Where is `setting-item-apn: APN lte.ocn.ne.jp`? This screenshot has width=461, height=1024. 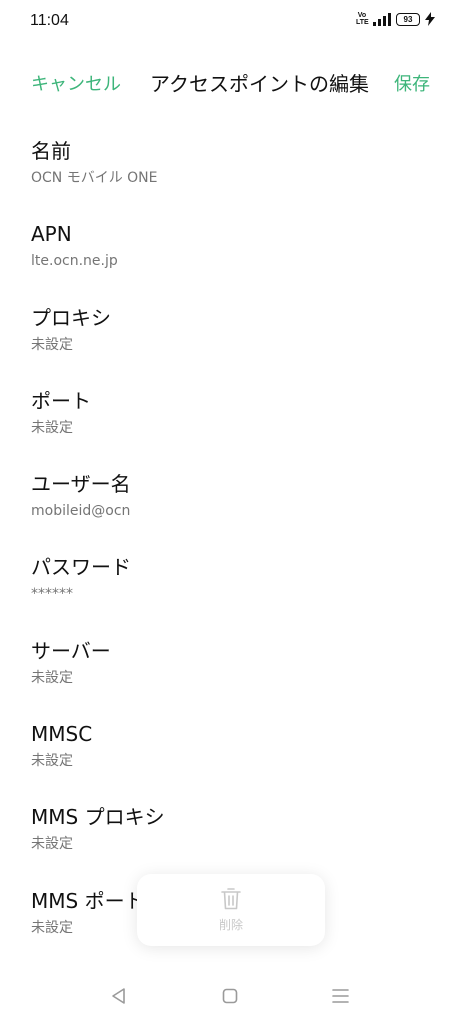
setting-item-apn: APN lte.ocn.ne.jp is located at coordinates (230, 254).